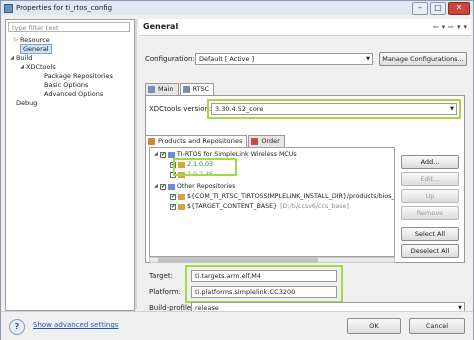  I want to click on help-icon: ?, so click(17, 327).